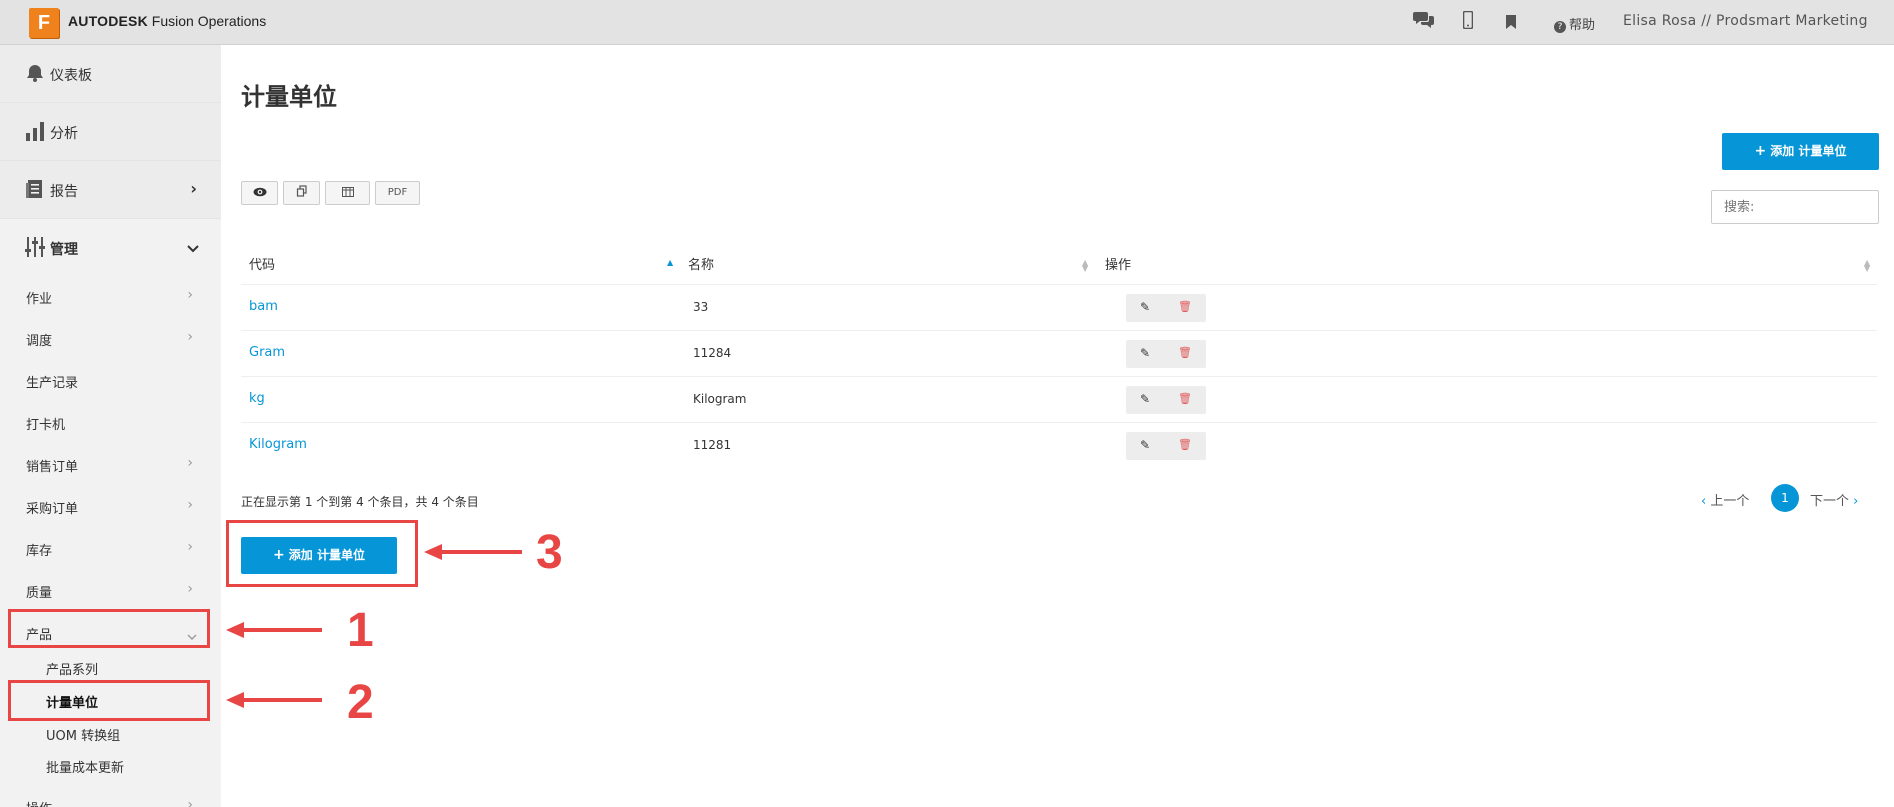  I want to click on sidebar-item-jobs: 作业 ›, so click(110, 296).